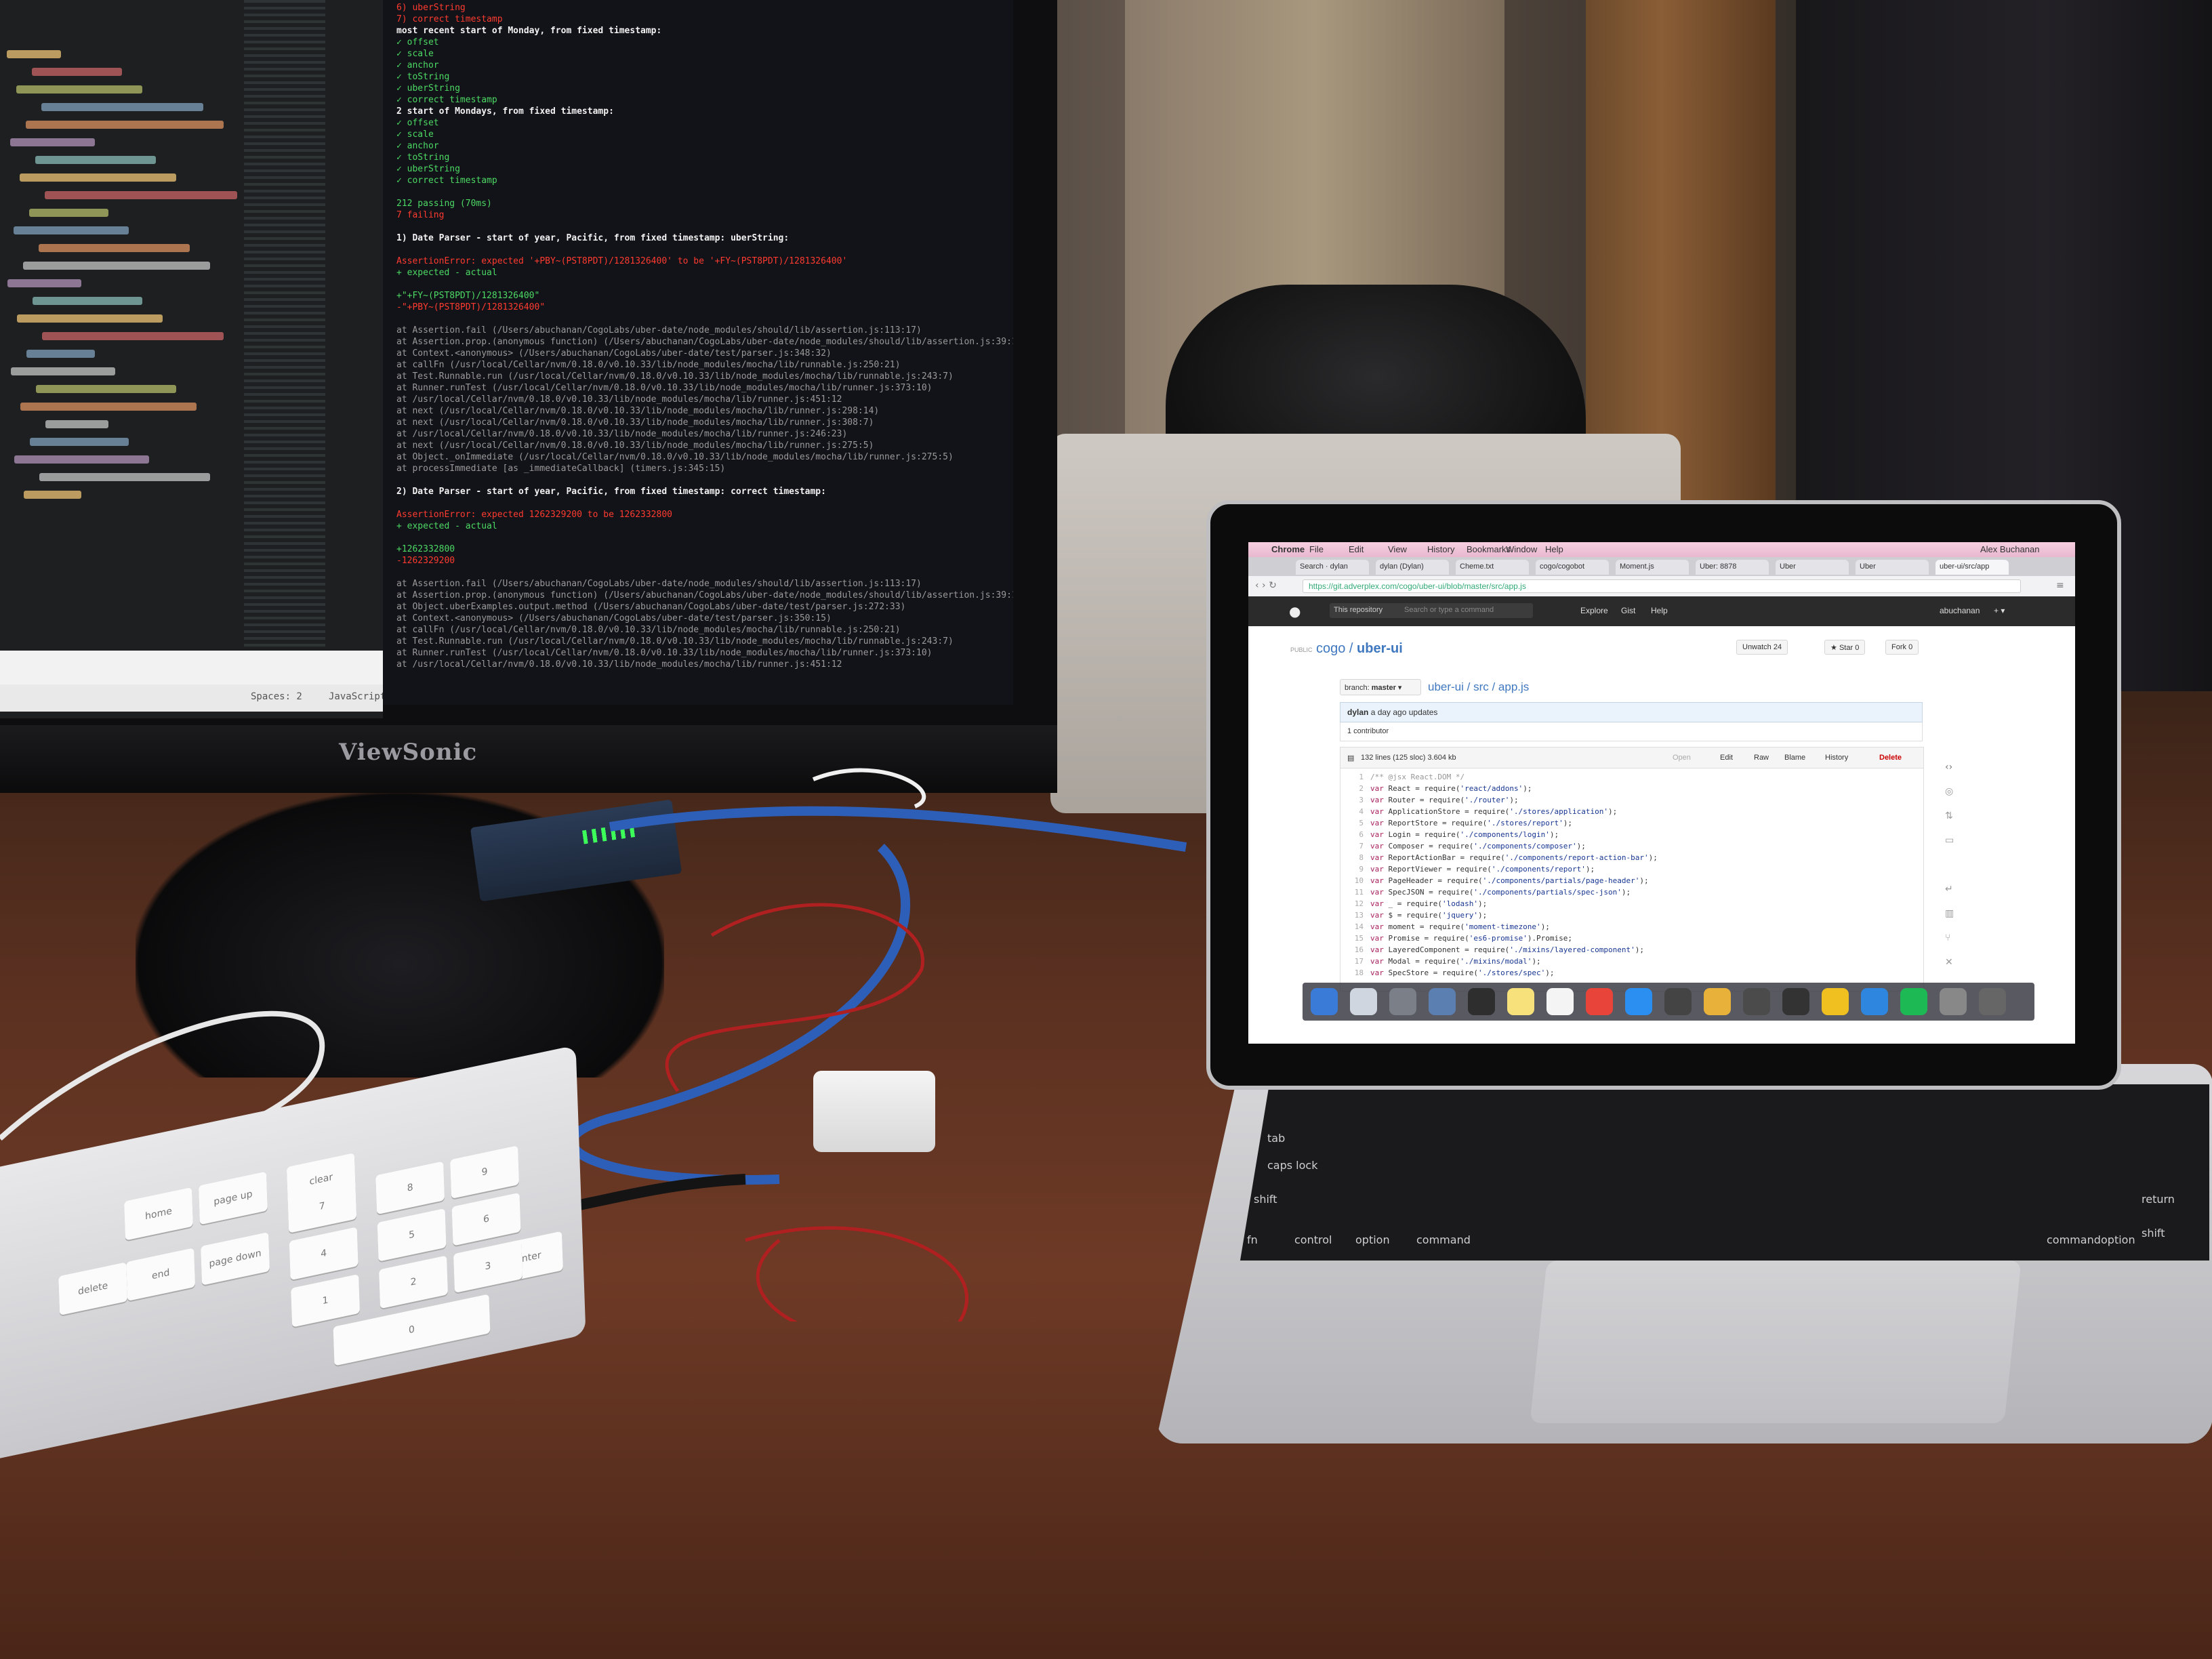  What do you see at coordinates (1431, 611) in the screenshot?
I see `github-search: This repository Search or type a command` at bounding box center [1431, 611].